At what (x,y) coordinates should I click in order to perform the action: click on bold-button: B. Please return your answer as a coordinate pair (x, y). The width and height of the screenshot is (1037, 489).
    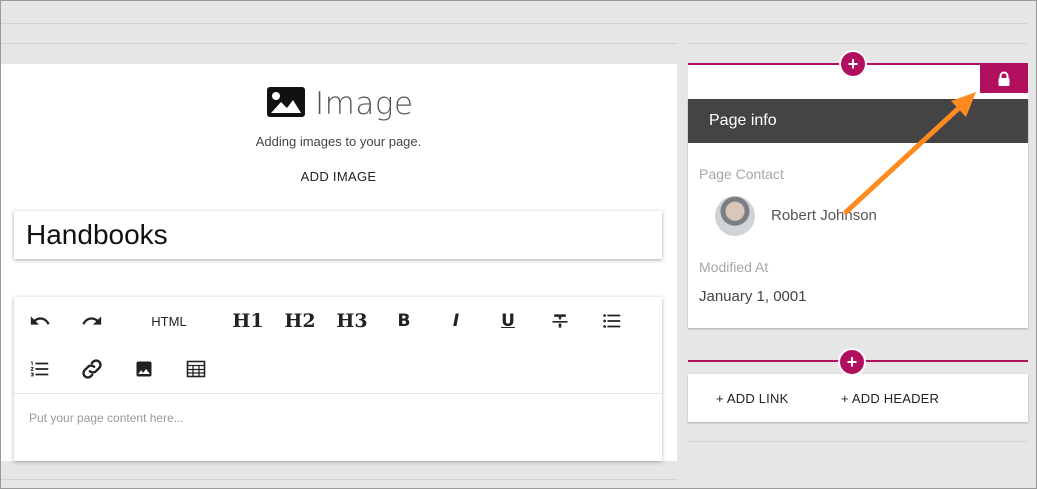
    Looking at the image, I should click on (404, 321).